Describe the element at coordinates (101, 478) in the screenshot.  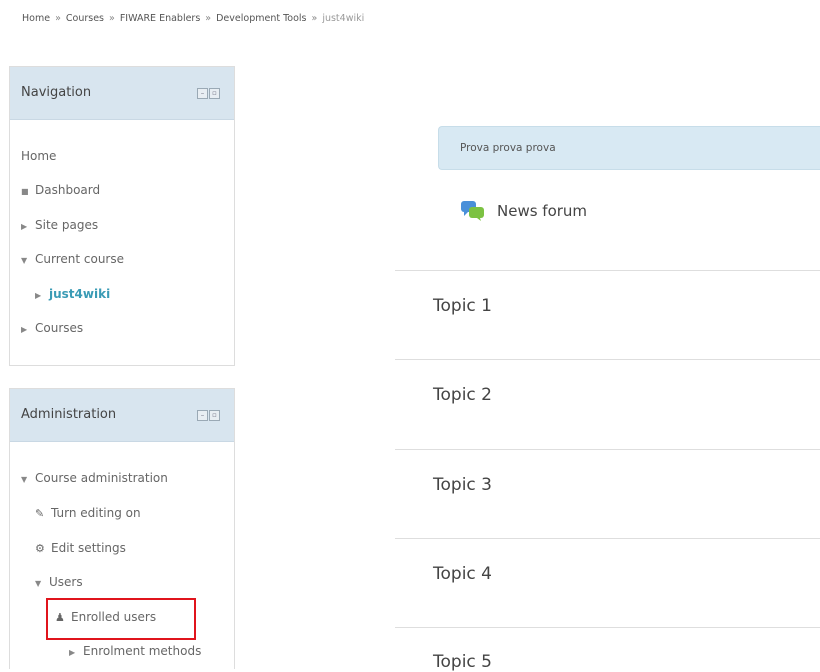
I see `admin-item-label: Course administration` at that location.